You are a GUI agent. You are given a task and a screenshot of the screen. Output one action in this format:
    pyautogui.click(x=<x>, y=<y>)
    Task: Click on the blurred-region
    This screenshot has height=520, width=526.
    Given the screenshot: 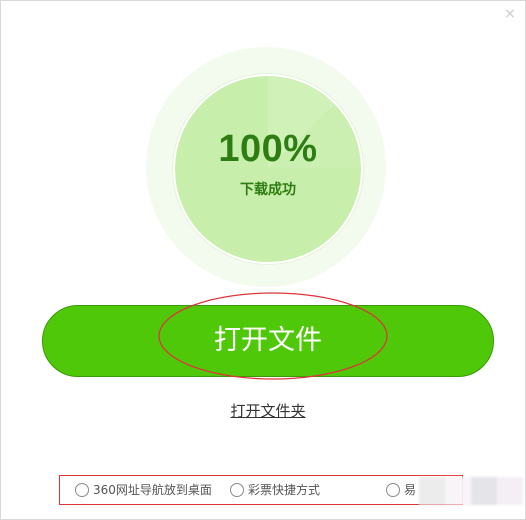 What is the action you would take?
    pyautogui.click(x=471, y=491)
    